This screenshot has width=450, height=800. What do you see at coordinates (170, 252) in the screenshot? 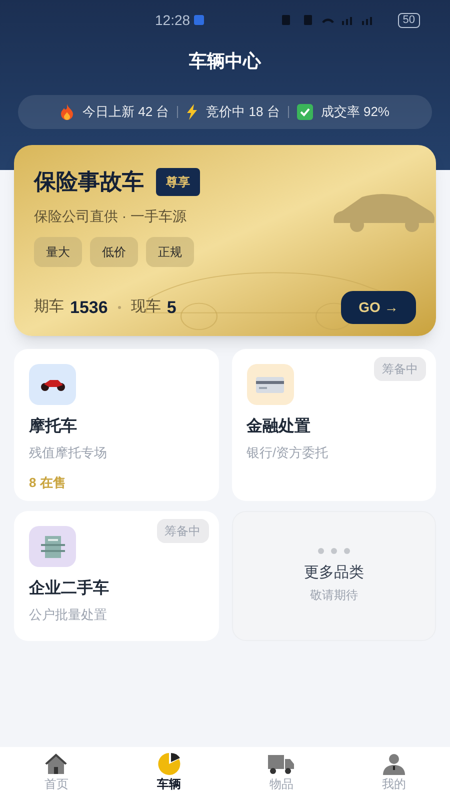
I see `feature-tag: 正规` at bounding box center [170, 252].